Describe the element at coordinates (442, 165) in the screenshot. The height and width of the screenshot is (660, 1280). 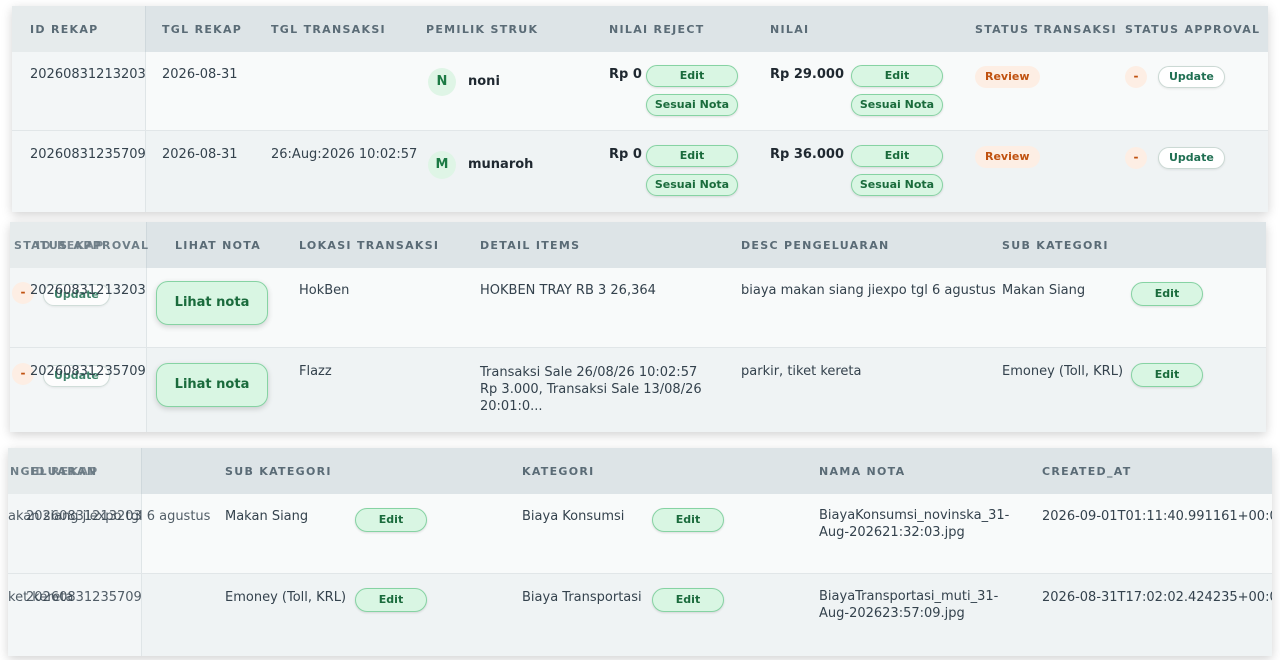
I see `owner-avatar: M` at that location.